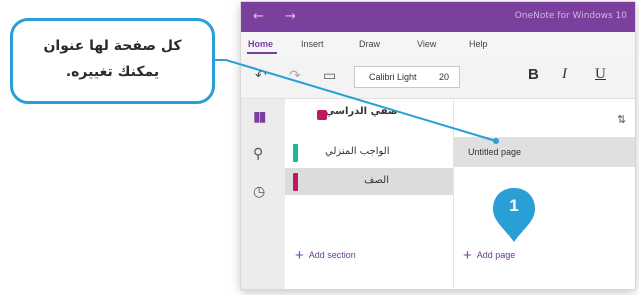 The height and width of the screenshot is (295, 639). Describe the element at coordinates (426, 44) in the screenshot. I see `tab-view: View` at that location.